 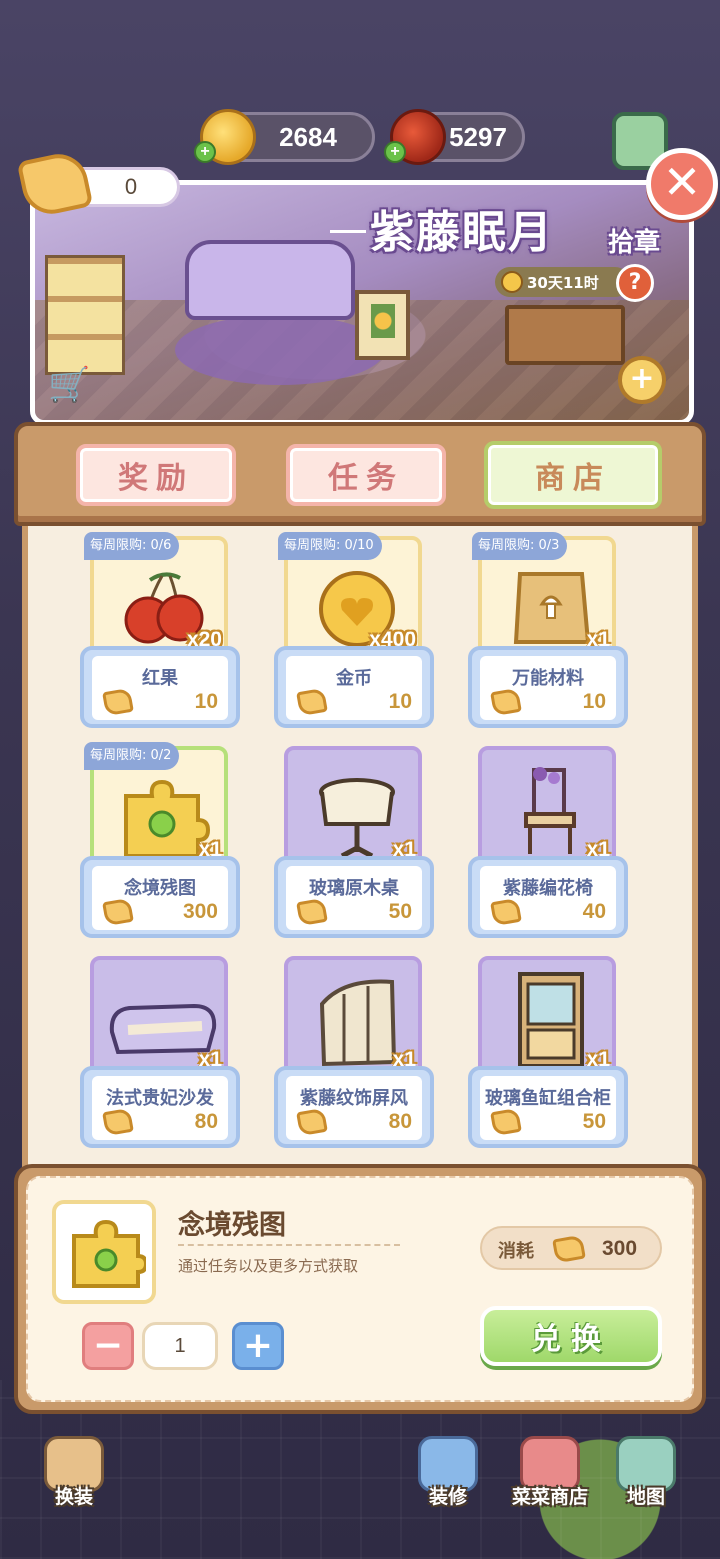 I want to click on easel-painting-art, so click(x=382, y=325).